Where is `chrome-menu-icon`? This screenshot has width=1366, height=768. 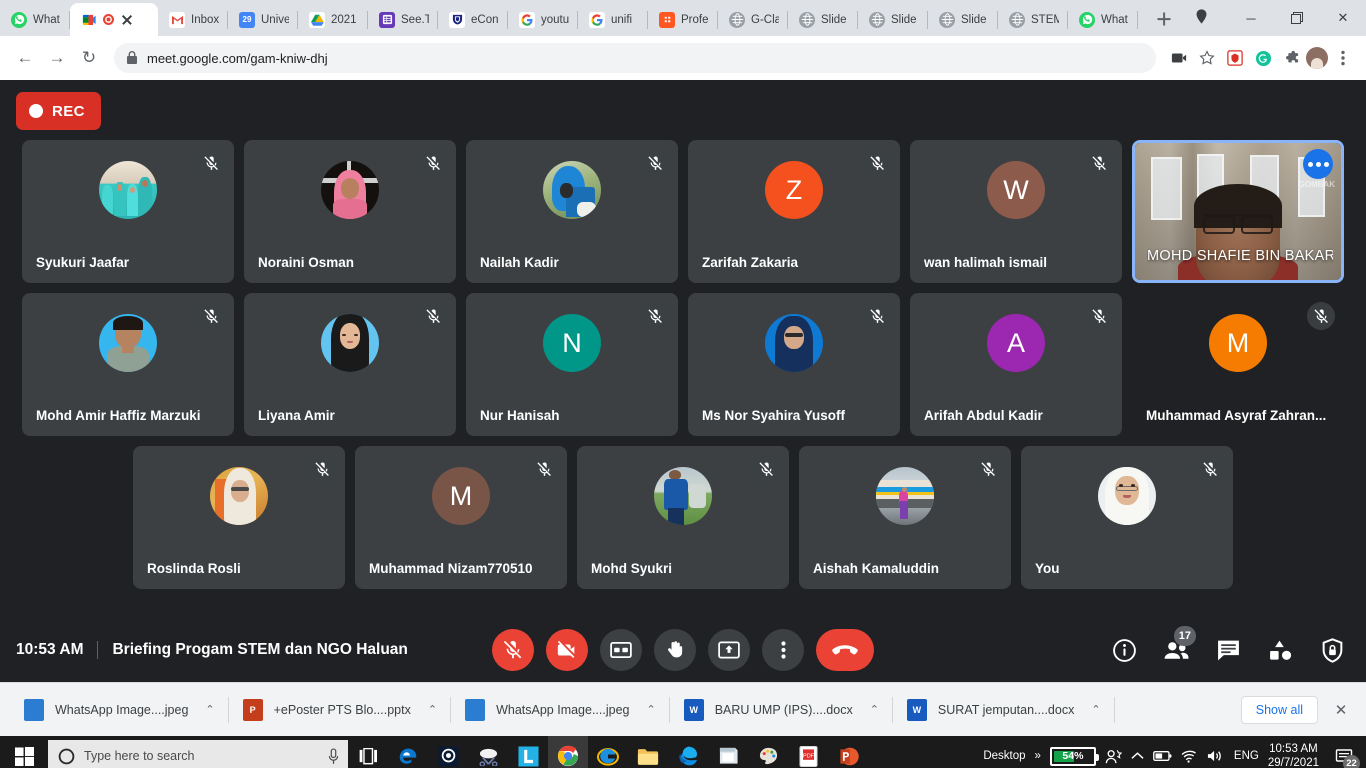 chrome-menu-icon is located at coordinates (1343, 58).